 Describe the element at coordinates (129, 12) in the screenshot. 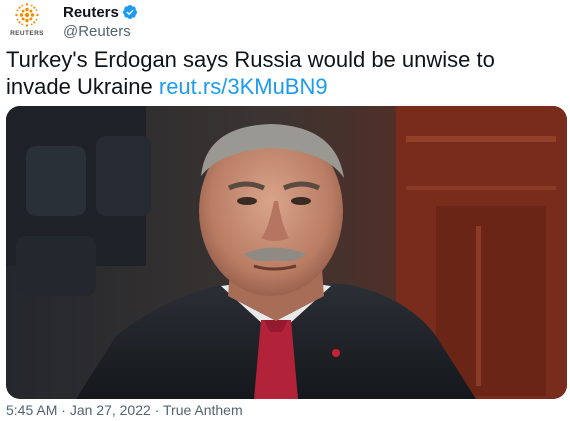

I see `verified-badge-icon` at that location.